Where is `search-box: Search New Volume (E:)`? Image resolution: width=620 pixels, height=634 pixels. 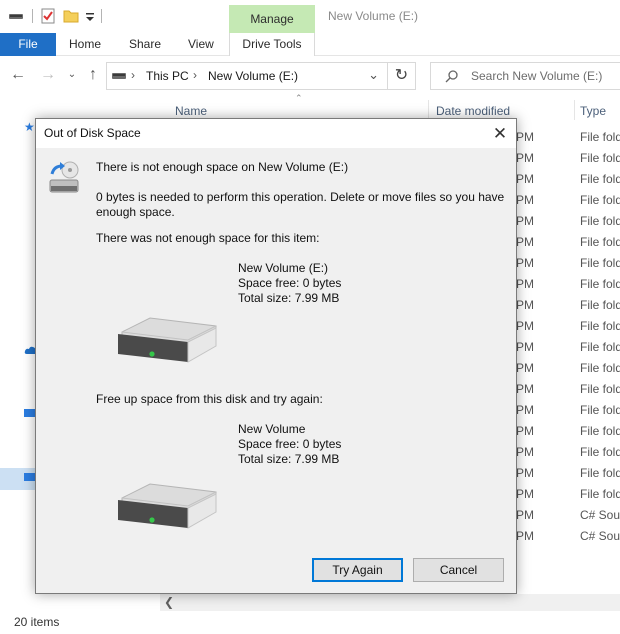 search-box: Search New Volume (E:) is located at coordinates (525, 76).